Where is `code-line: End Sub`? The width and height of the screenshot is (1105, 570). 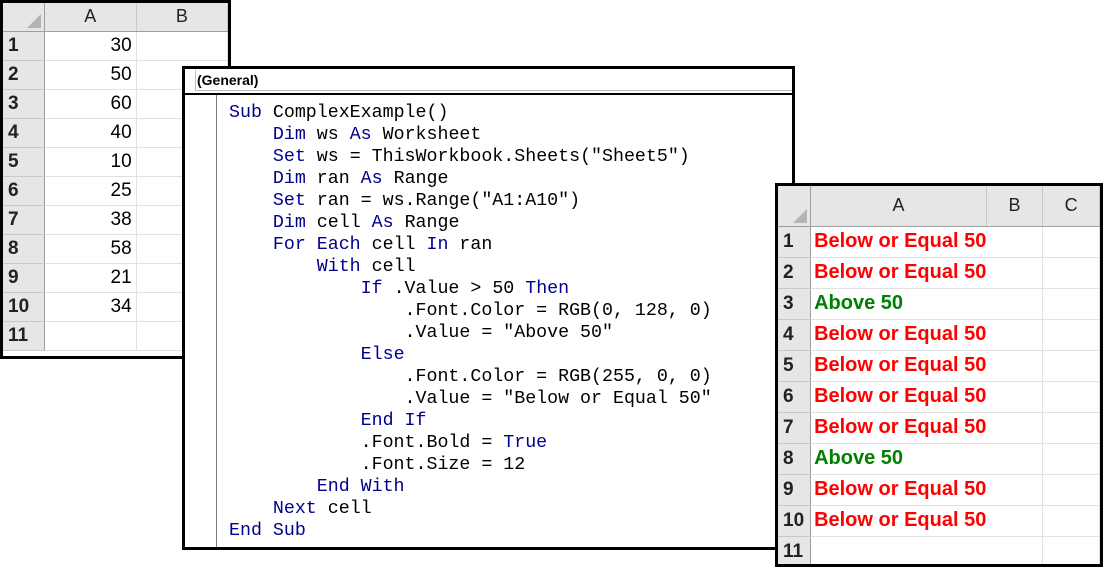
code-line: End Sub is located at coordinates (470, 531).